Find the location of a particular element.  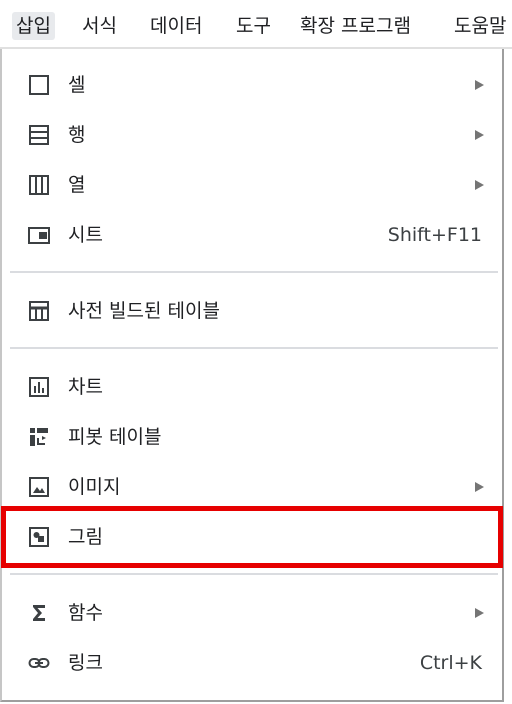

pivot-table-icon is located at coordinates (39, 437).